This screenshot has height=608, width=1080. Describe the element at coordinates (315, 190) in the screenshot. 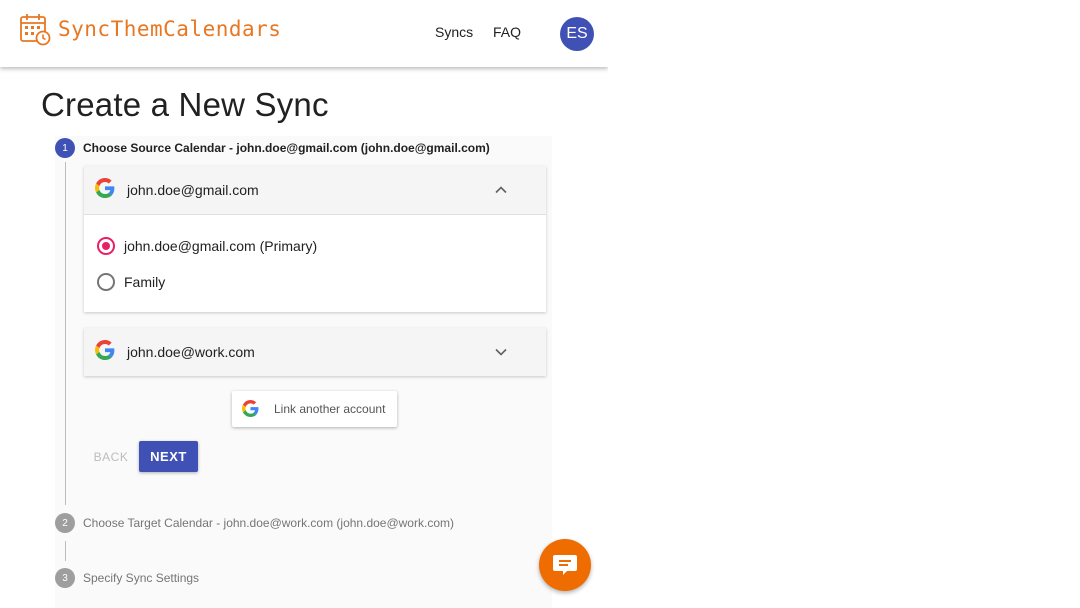

I see `account-panel-header: john.doe@gmail.com` at that location.